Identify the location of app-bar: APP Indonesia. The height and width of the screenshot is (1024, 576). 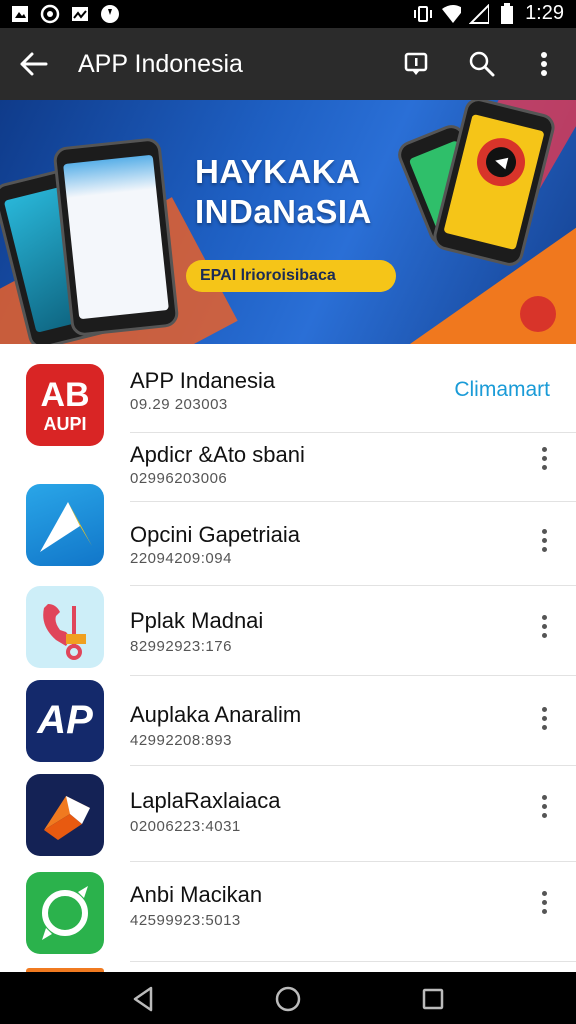
(288, 64).